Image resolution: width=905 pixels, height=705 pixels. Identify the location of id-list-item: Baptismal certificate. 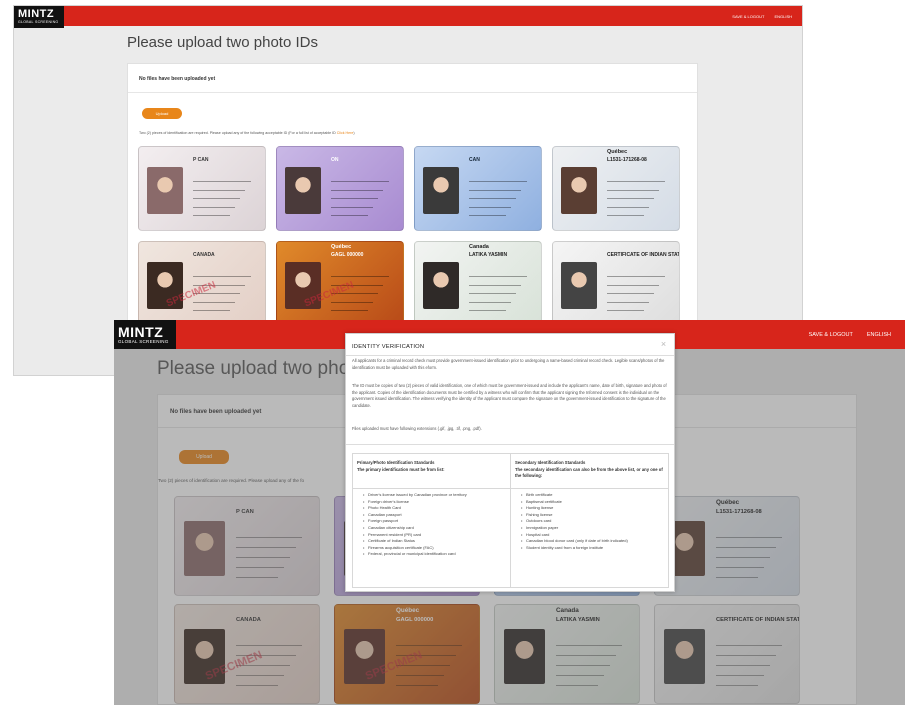
(593, 502).